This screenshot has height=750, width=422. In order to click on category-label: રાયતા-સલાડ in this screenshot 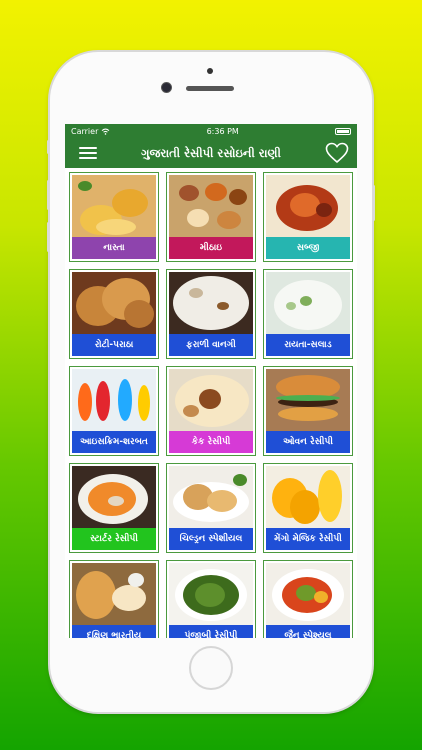, I will do `click(308, 345)`.